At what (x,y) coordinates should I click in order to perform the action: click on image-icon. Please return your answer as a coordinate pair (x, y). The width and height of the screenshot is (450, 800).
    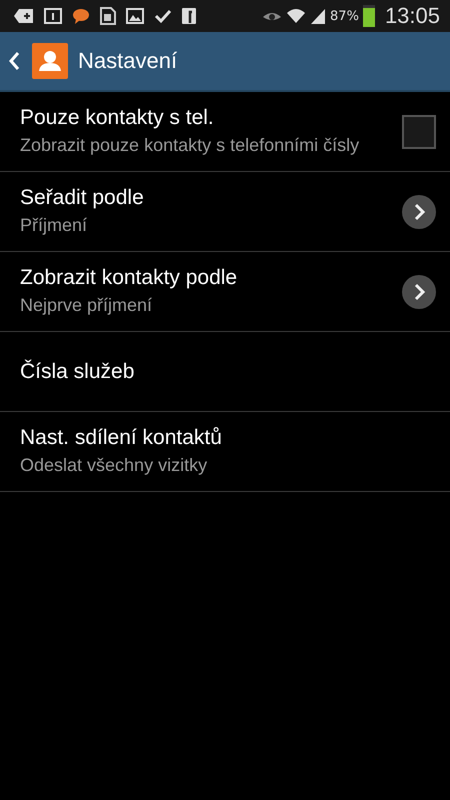
    Looking at the image, I should click on (135, 16).